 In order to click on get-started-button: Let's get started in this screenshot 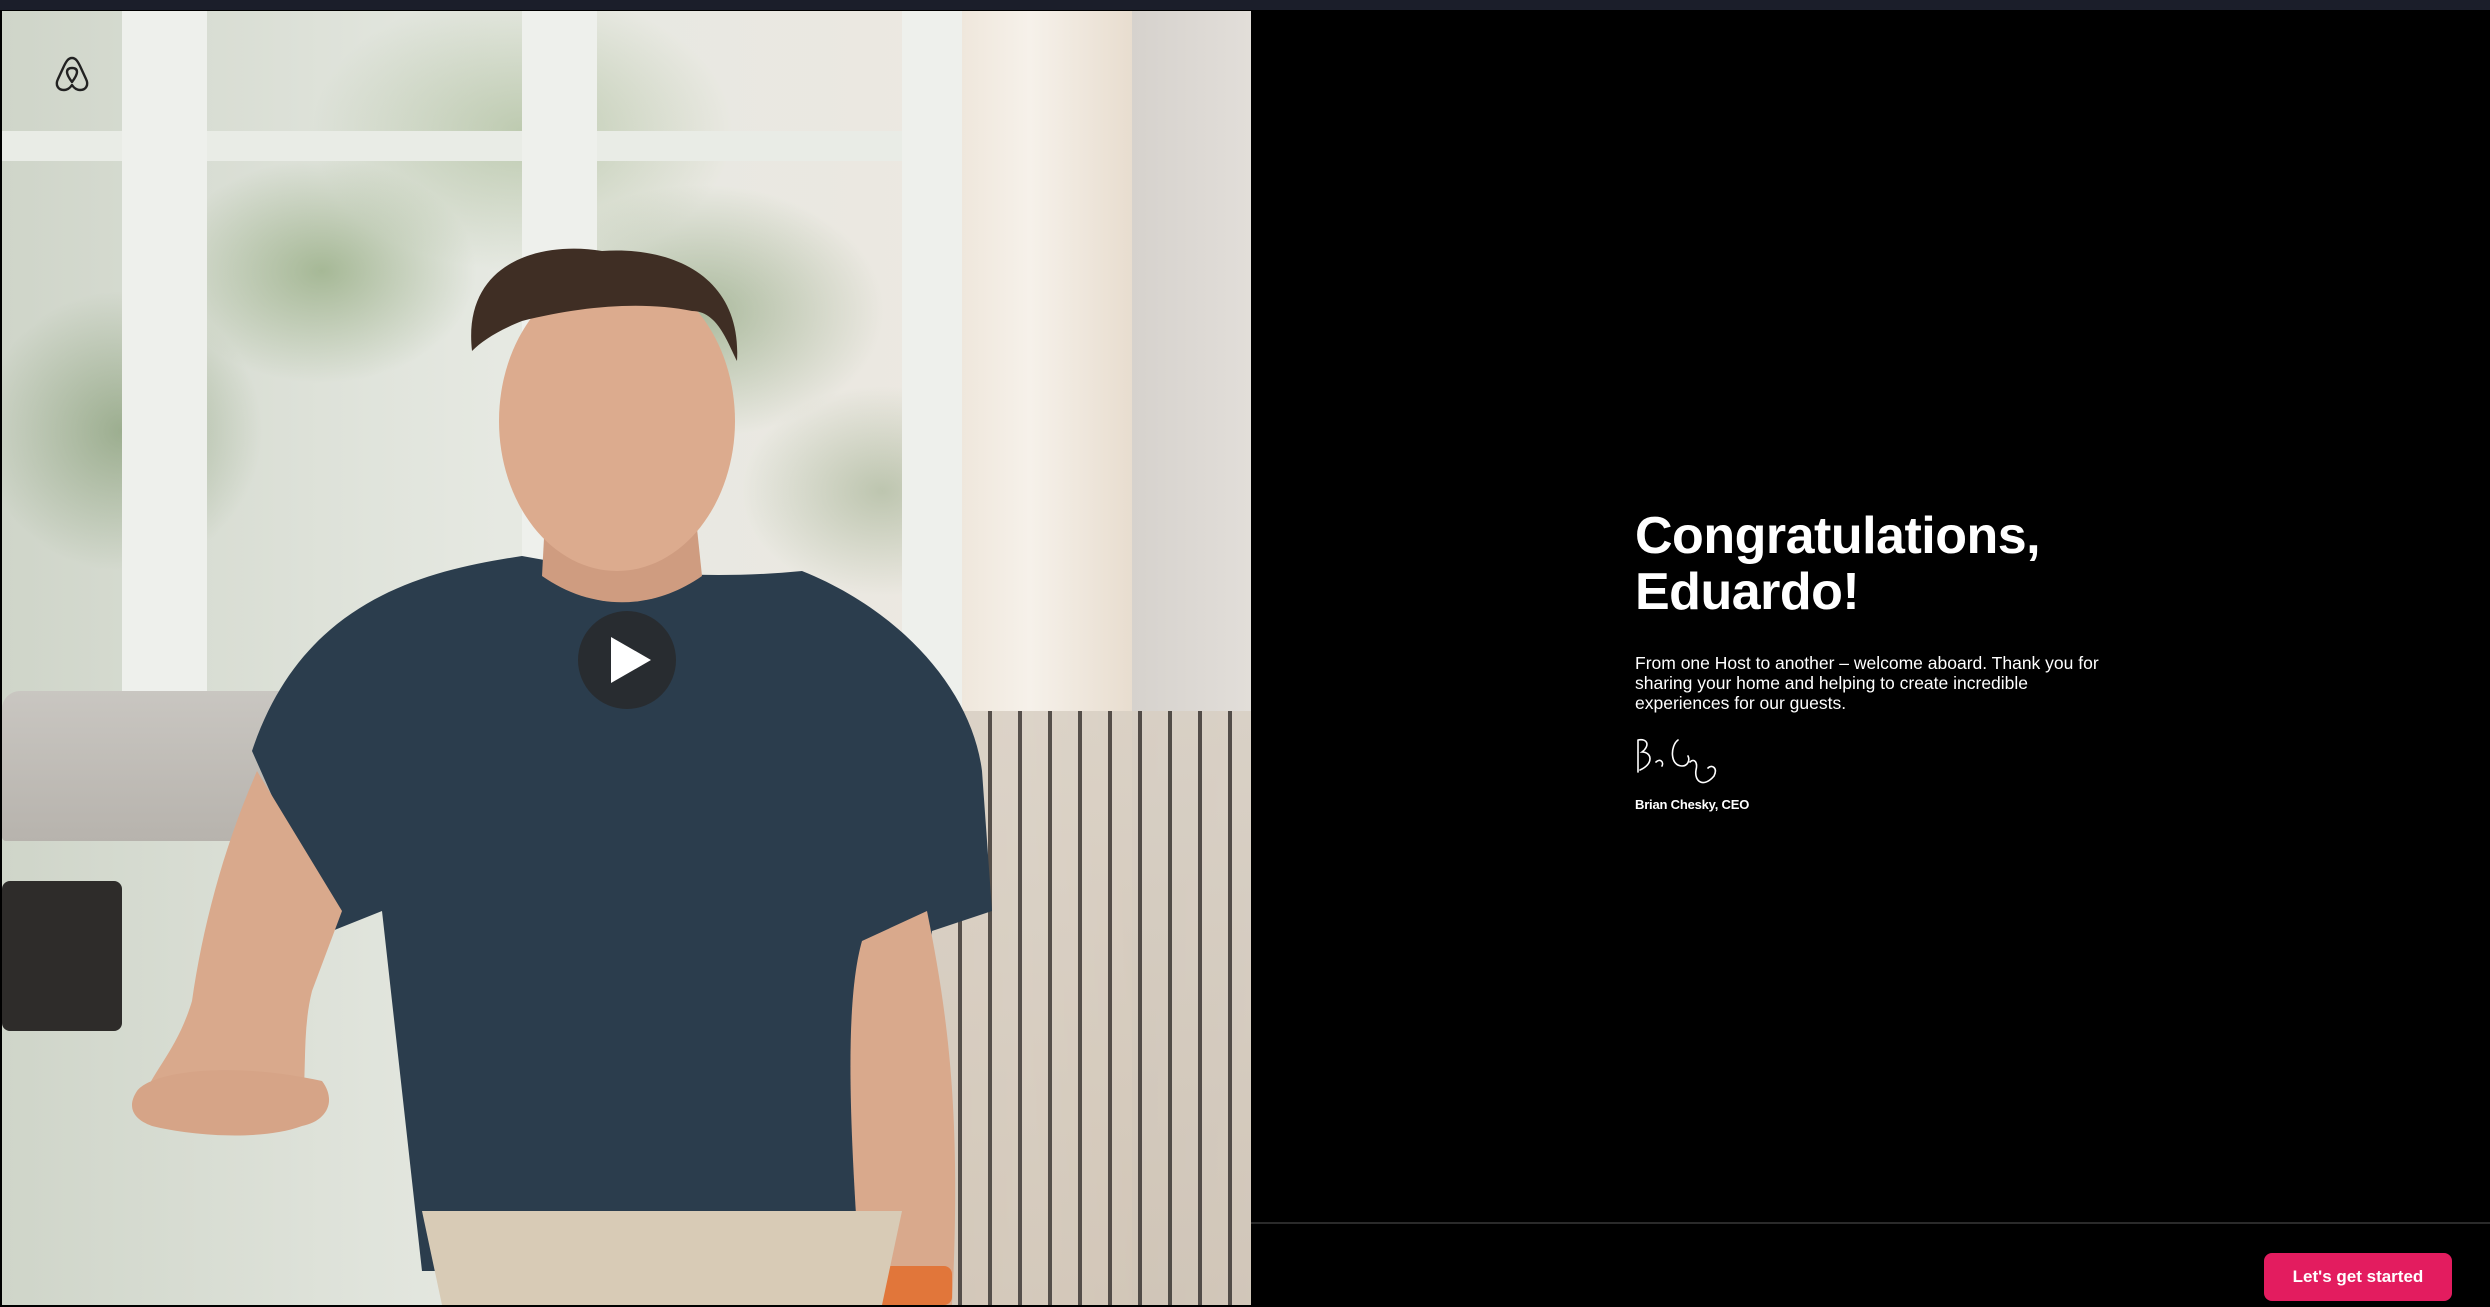, I will do `click(2358, 1277)`.